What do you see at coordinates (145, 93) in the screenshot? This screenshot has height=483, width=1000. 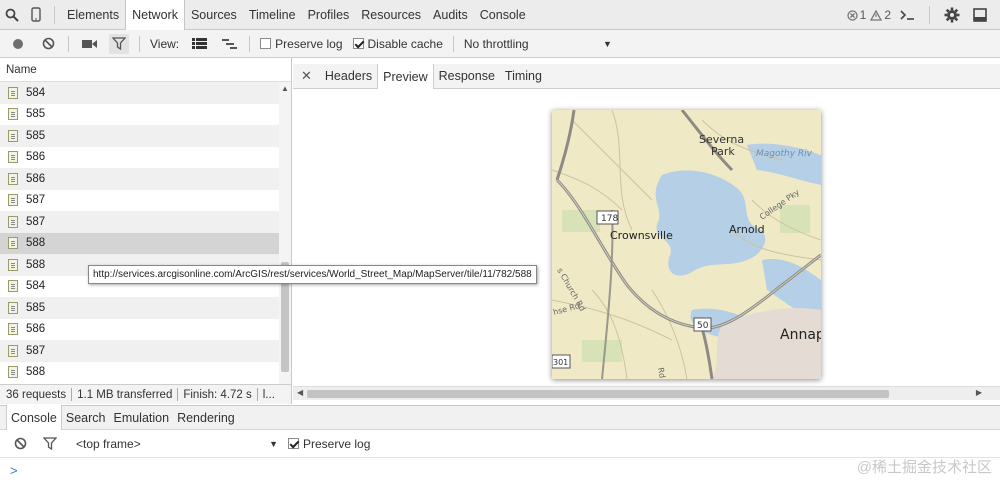 I see `request-row: 584` at bounding box center [145, 93].